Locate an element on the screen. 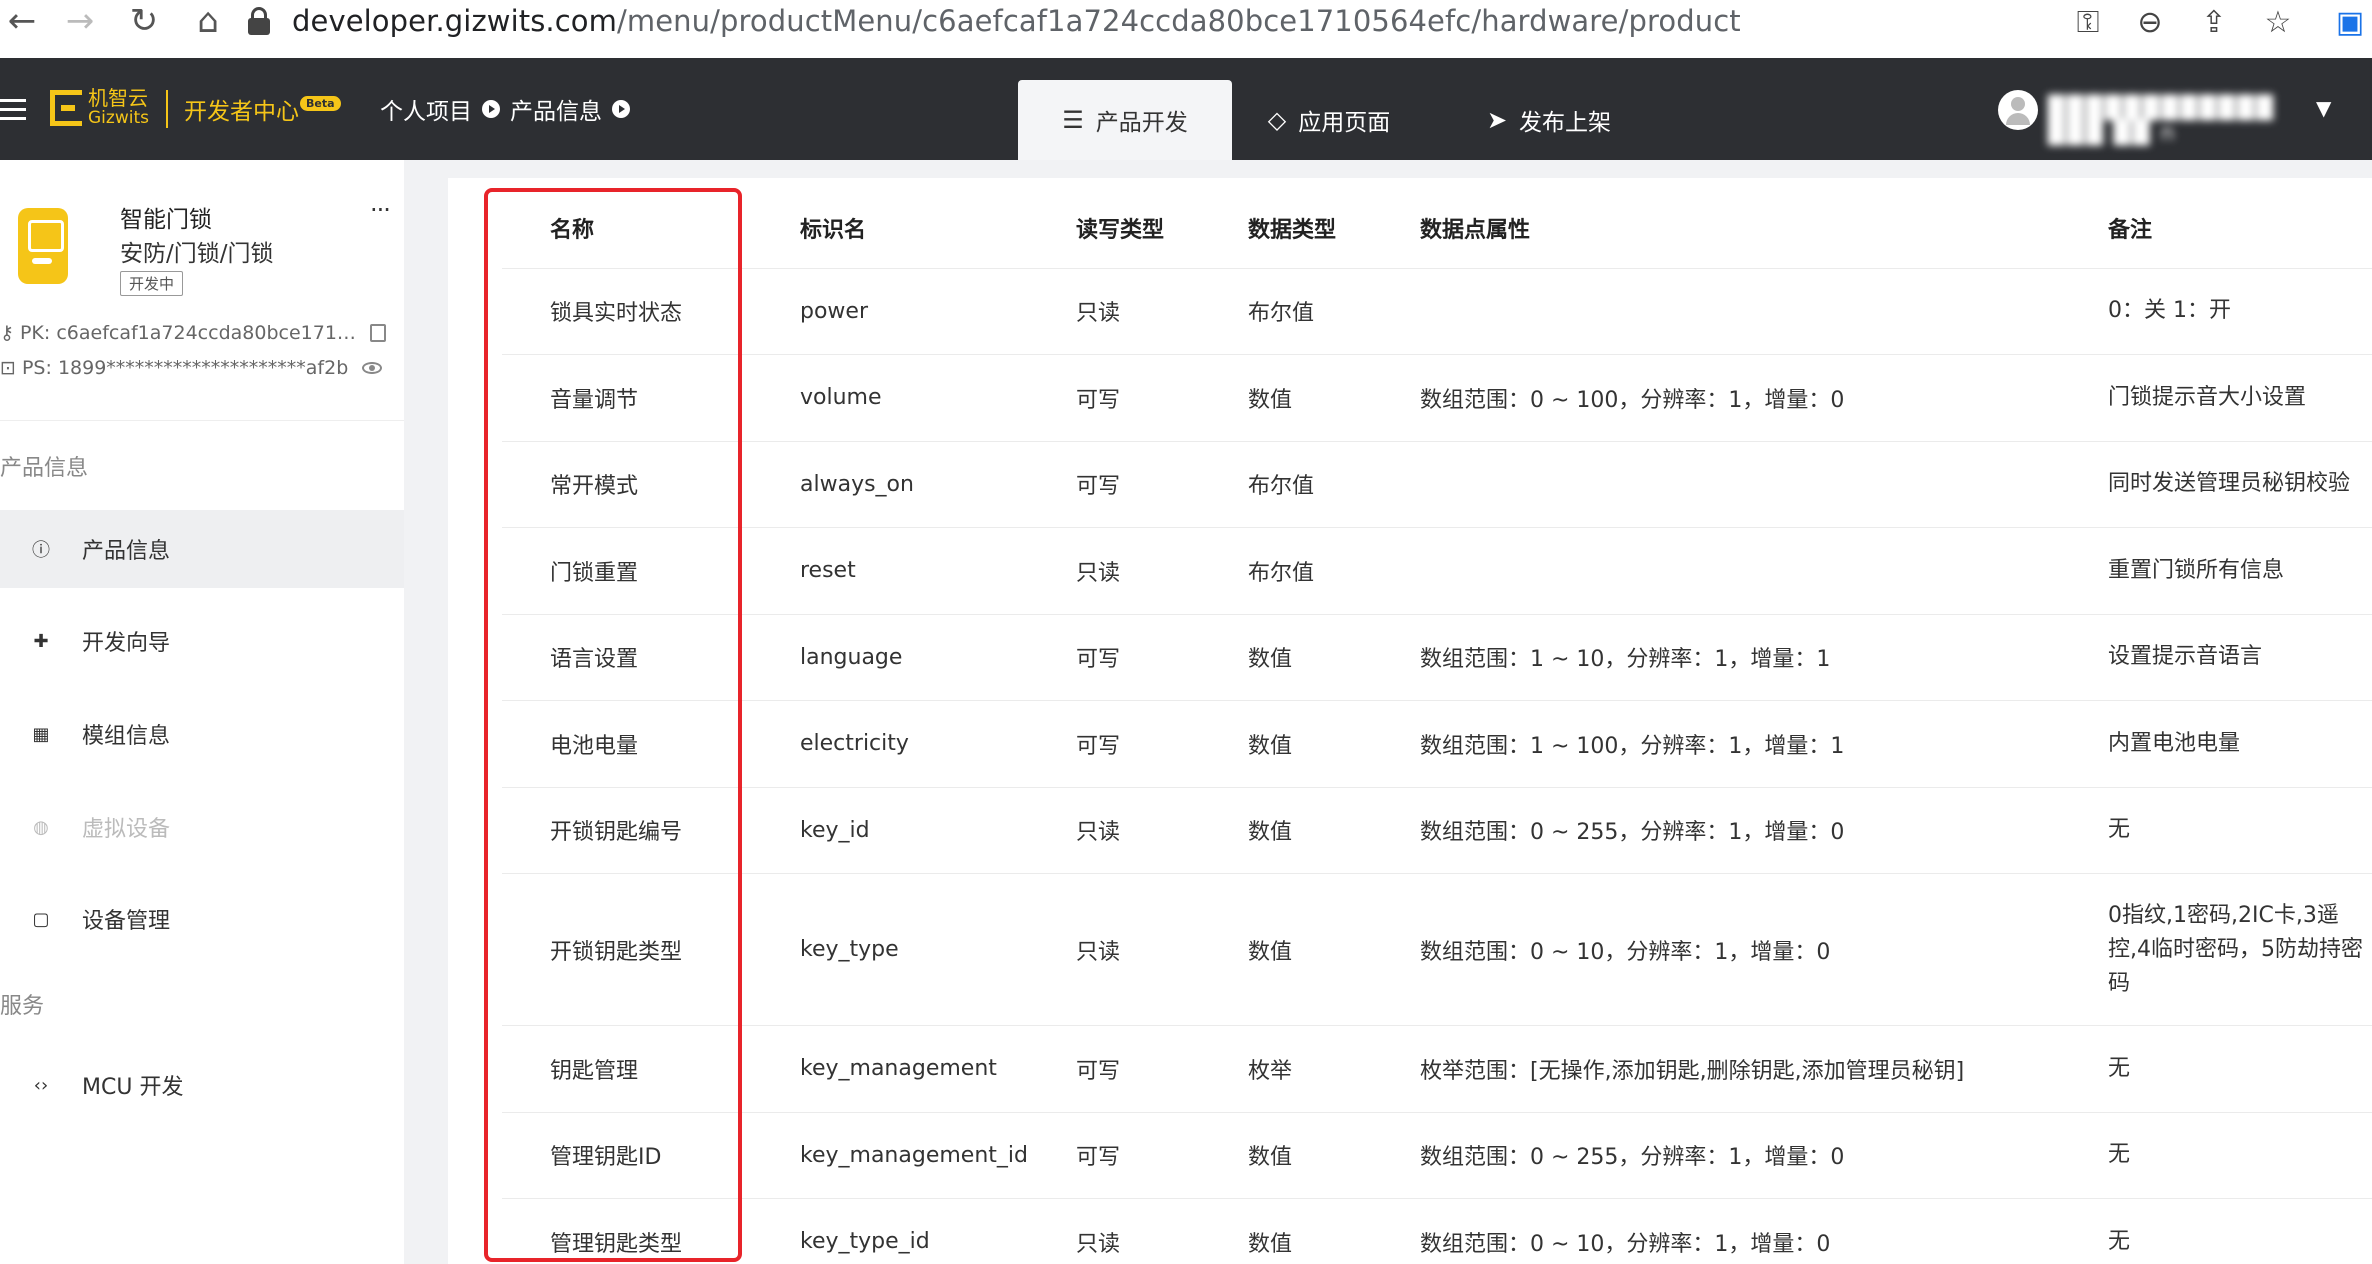 Image resolution: width=2372 pixels, height=1264 pixels. table-cell: 钥匙管理 is located at coordinates (627, 1069).